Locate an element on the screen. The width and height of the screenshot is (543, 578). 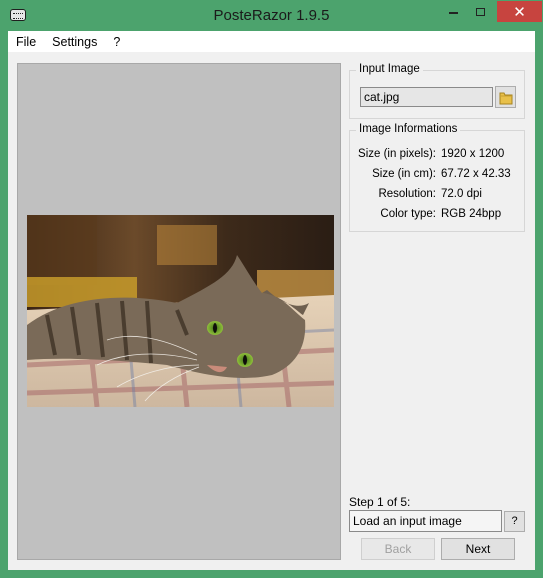
minimize-button is located at coordinates (453, 11).